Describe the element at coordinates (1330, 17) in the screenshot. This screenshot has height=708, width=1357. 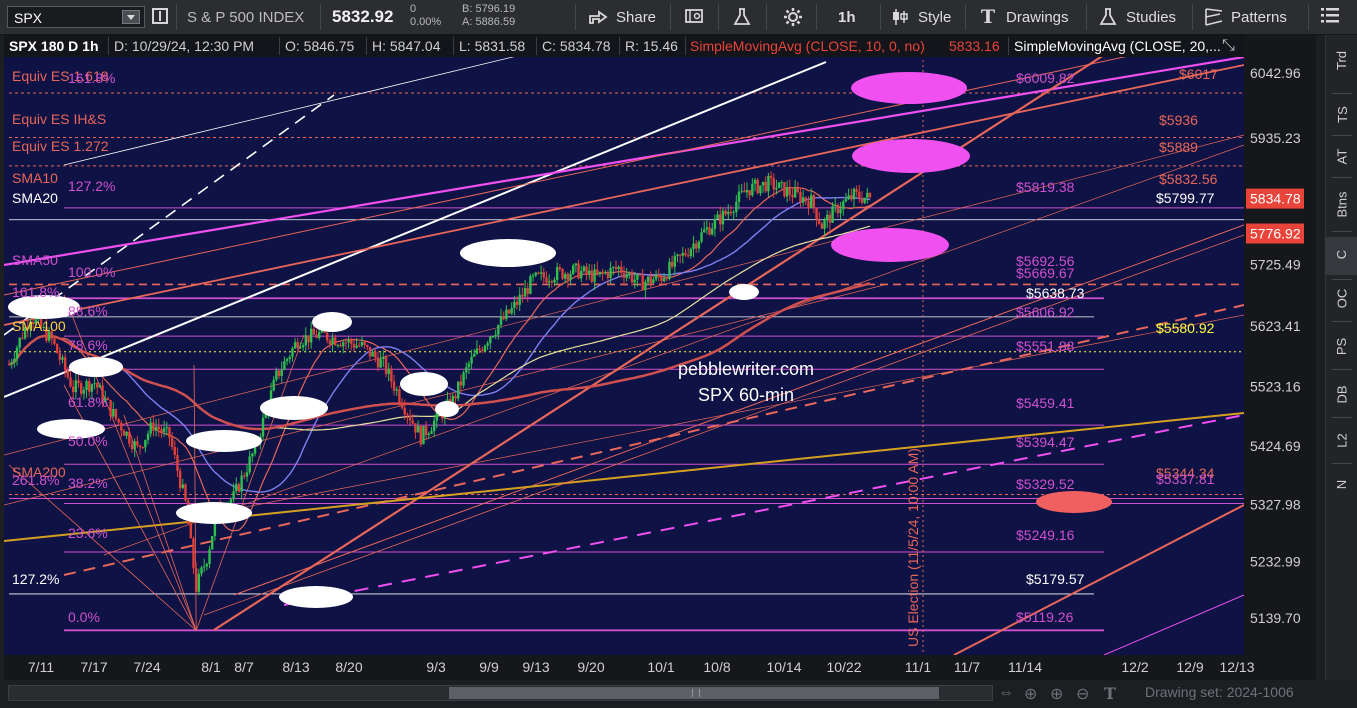
I see `menu-list-icon` at that location.